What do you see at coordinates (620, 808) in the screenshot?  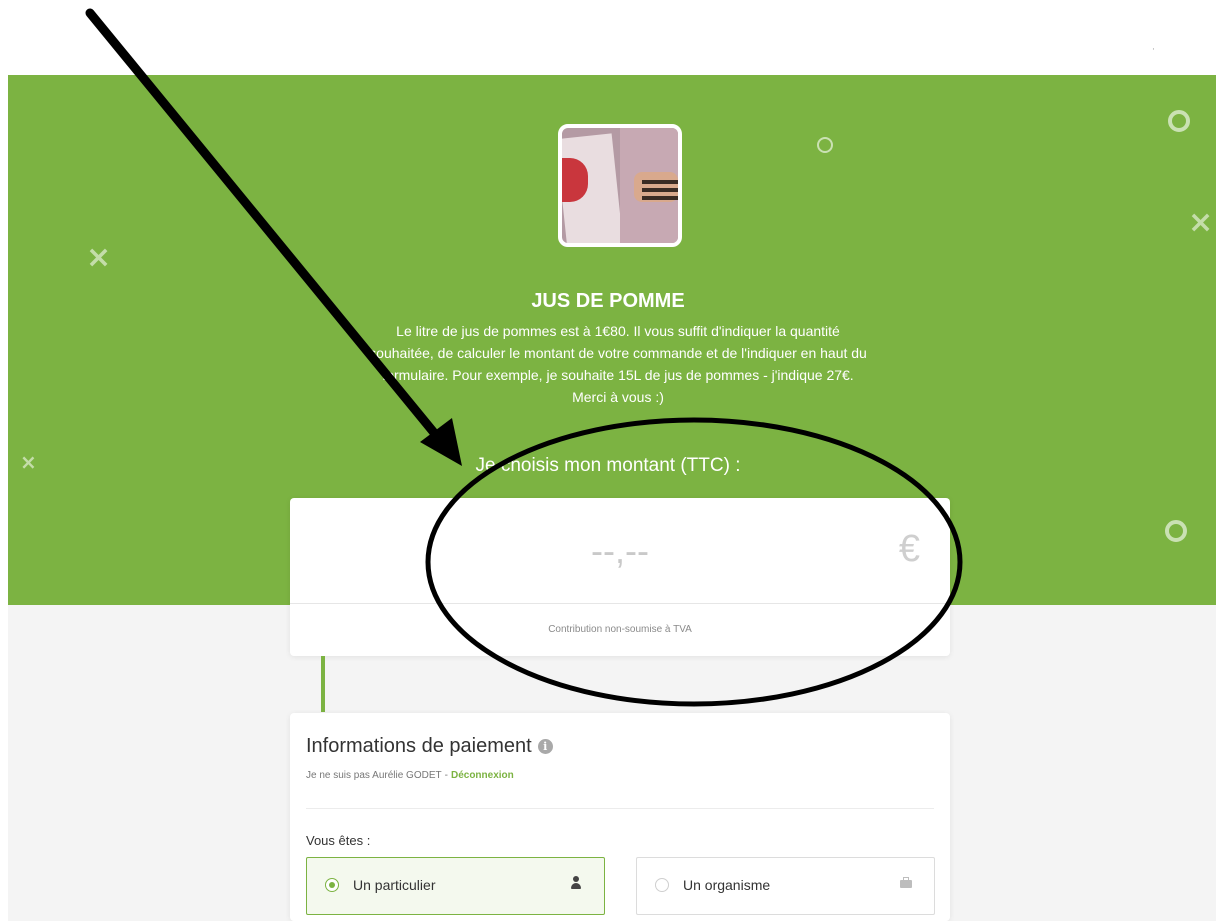 I see `divider` at bounding box center [620, 808].